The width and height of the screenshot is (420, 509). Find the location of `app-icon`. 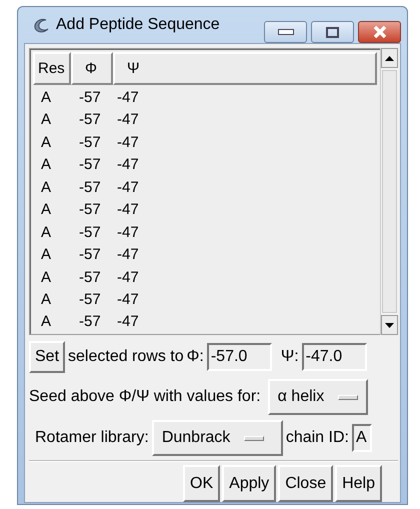

app-icon is located at coordinates (41, 25).